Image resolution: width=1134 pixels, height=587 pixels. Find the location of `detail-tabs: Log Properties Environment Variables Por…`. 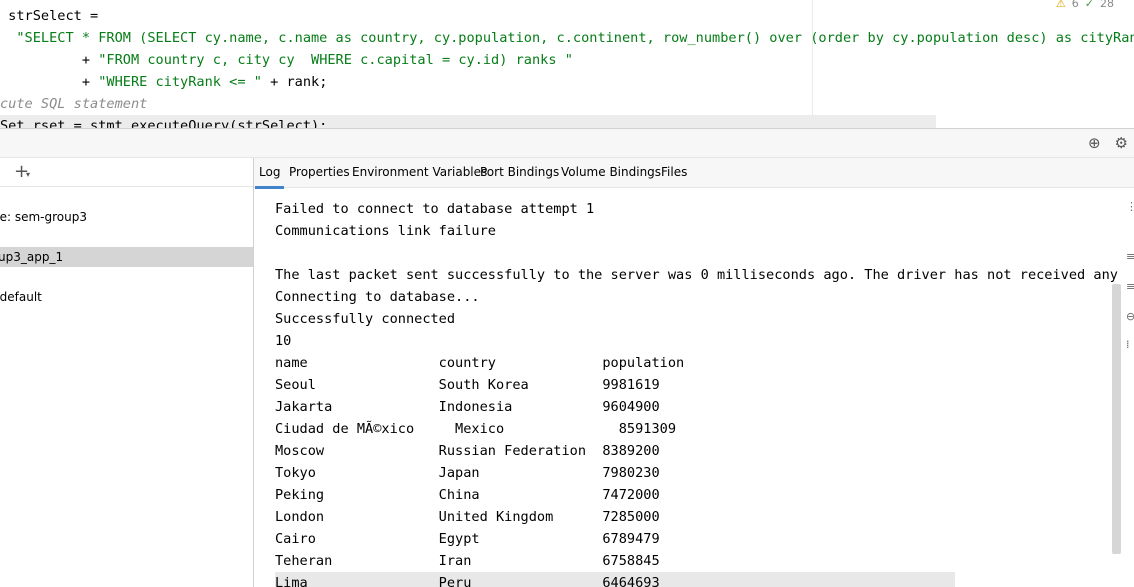

detail-tabs: Log Properties Environment Variables Por… is located at coordinates (694, 173).